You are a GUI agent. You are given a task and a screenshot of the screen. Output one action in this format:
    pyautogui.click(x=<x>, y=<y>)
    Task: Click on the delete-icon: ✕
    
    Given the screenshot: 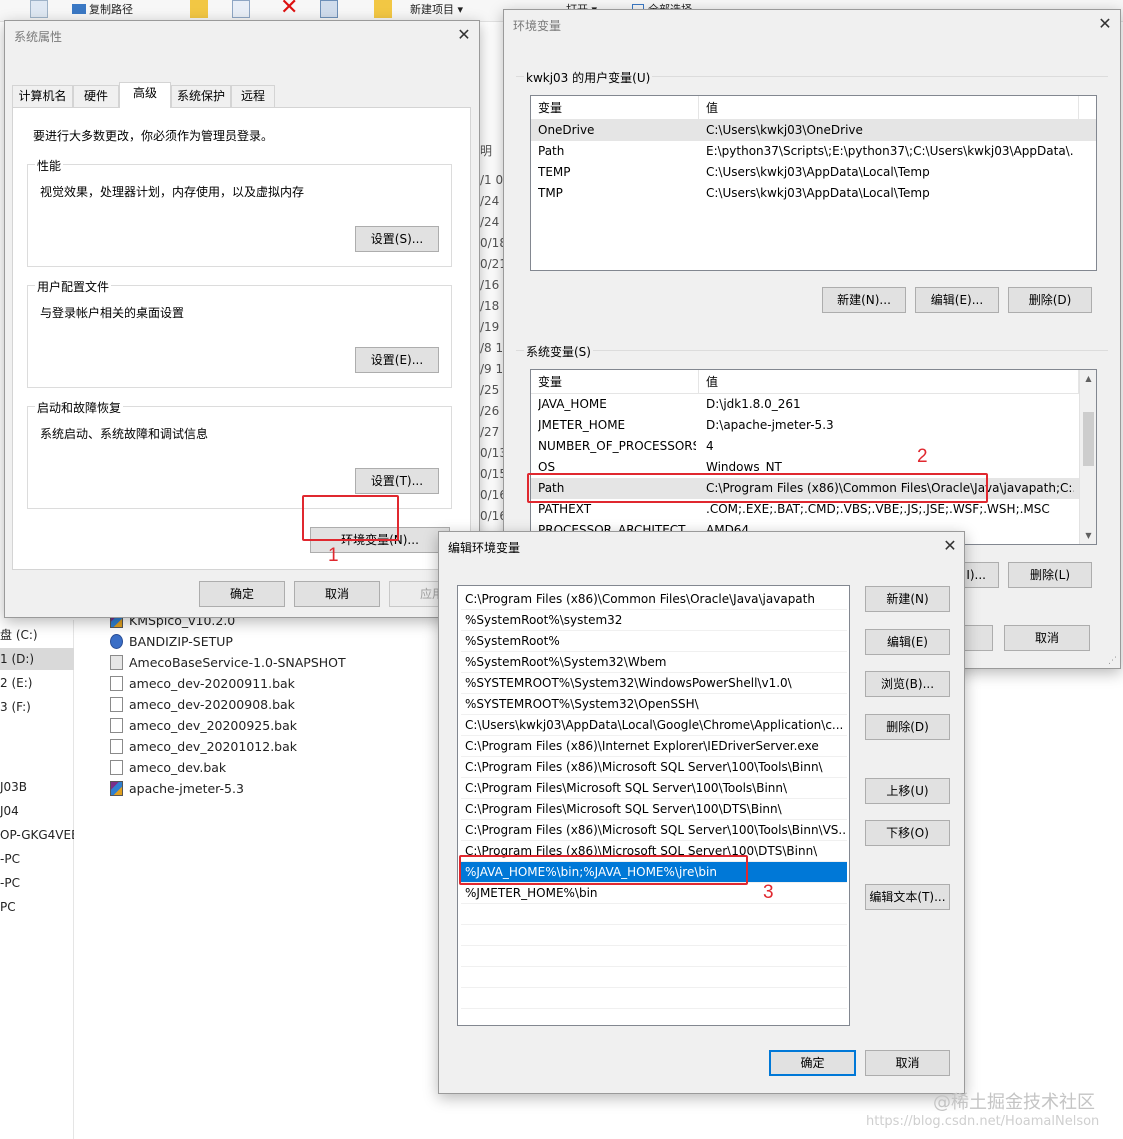 What is the action you would take?
    pyautogui.click(x=289, y=9)
    